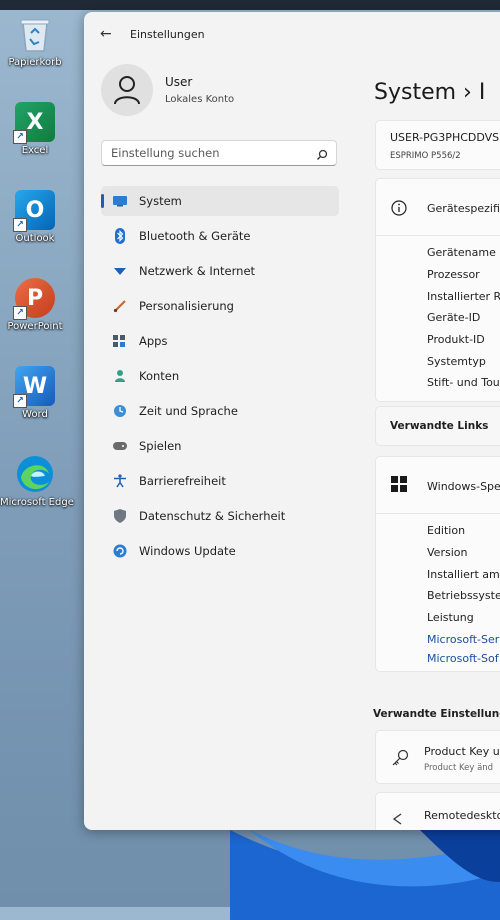 The width and height of the screenshot is (500, 920). What do you see at coordinates (436, 714) in the screenshot?
I see `related-settings-title: Verwandte Einstellunge` at bounding box center [436, 714].